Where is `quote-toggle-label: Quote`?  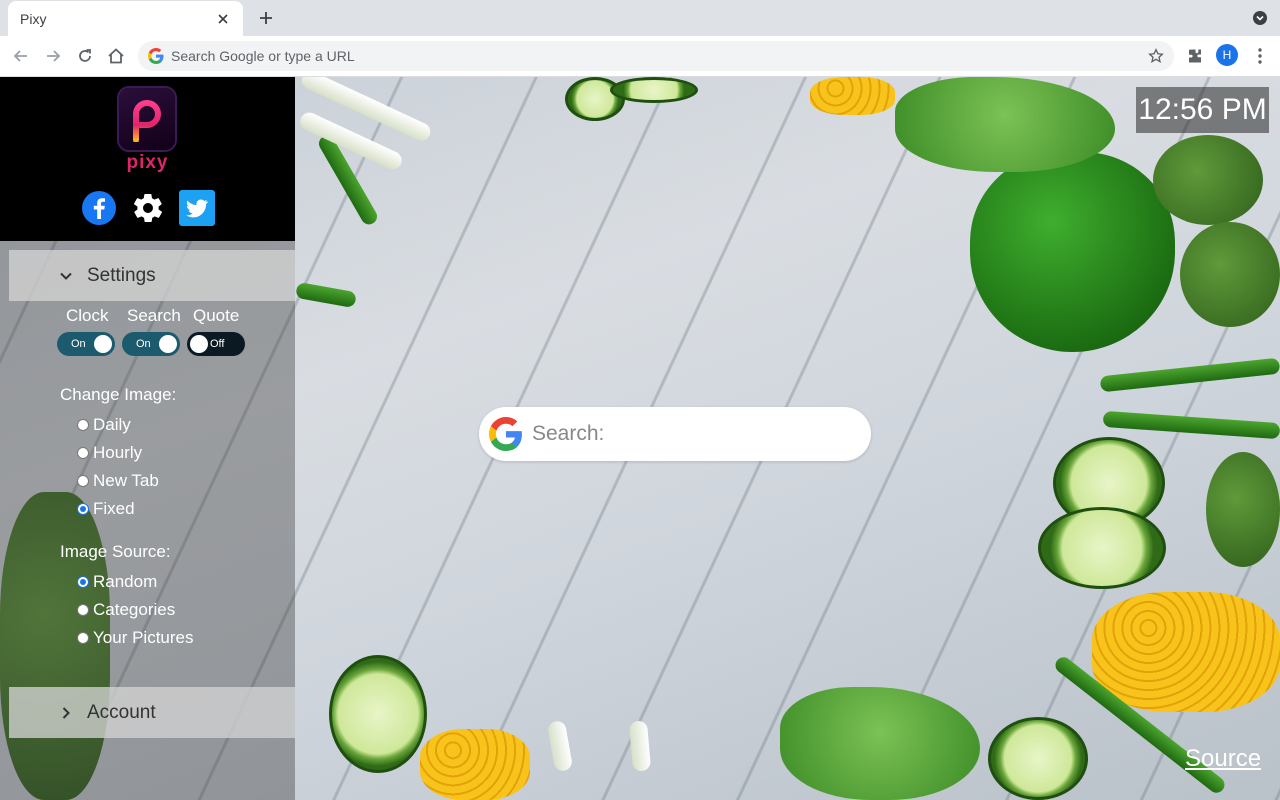 quote-toggle-label: Quote is located at coordinates (216, 315).